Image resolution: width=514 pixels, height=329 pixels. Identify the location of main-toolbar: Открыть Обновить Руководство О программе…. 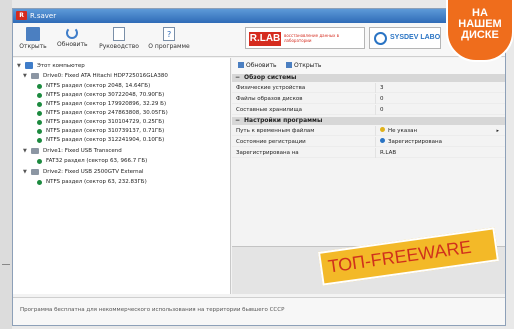
(259, 40).